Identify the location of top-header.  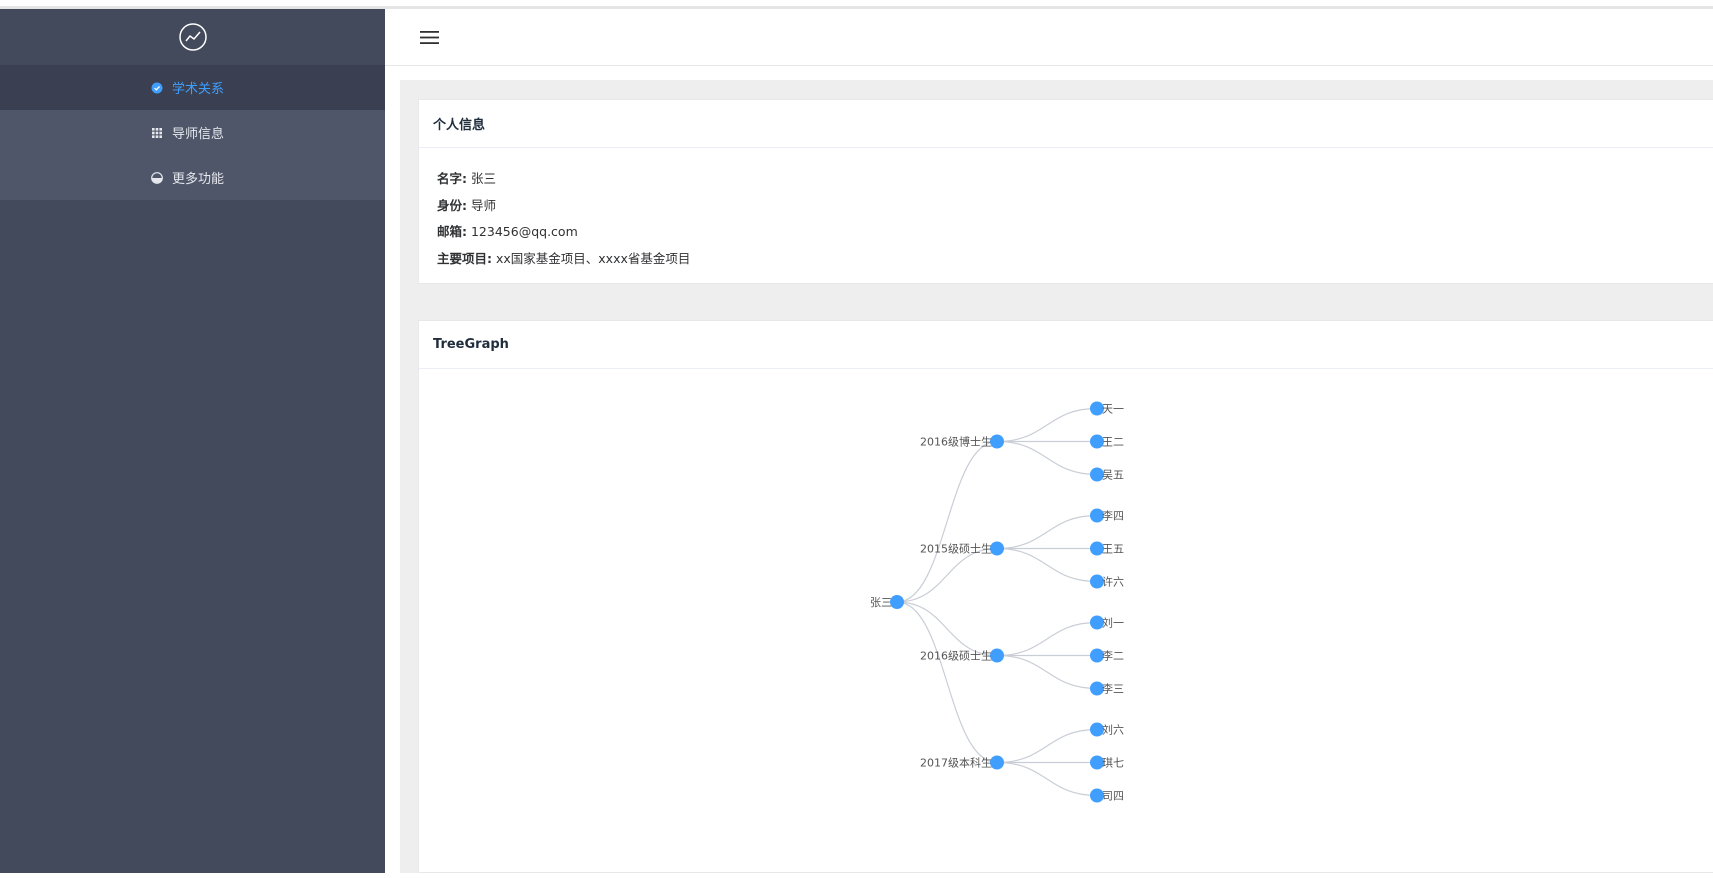
(1049, 37).